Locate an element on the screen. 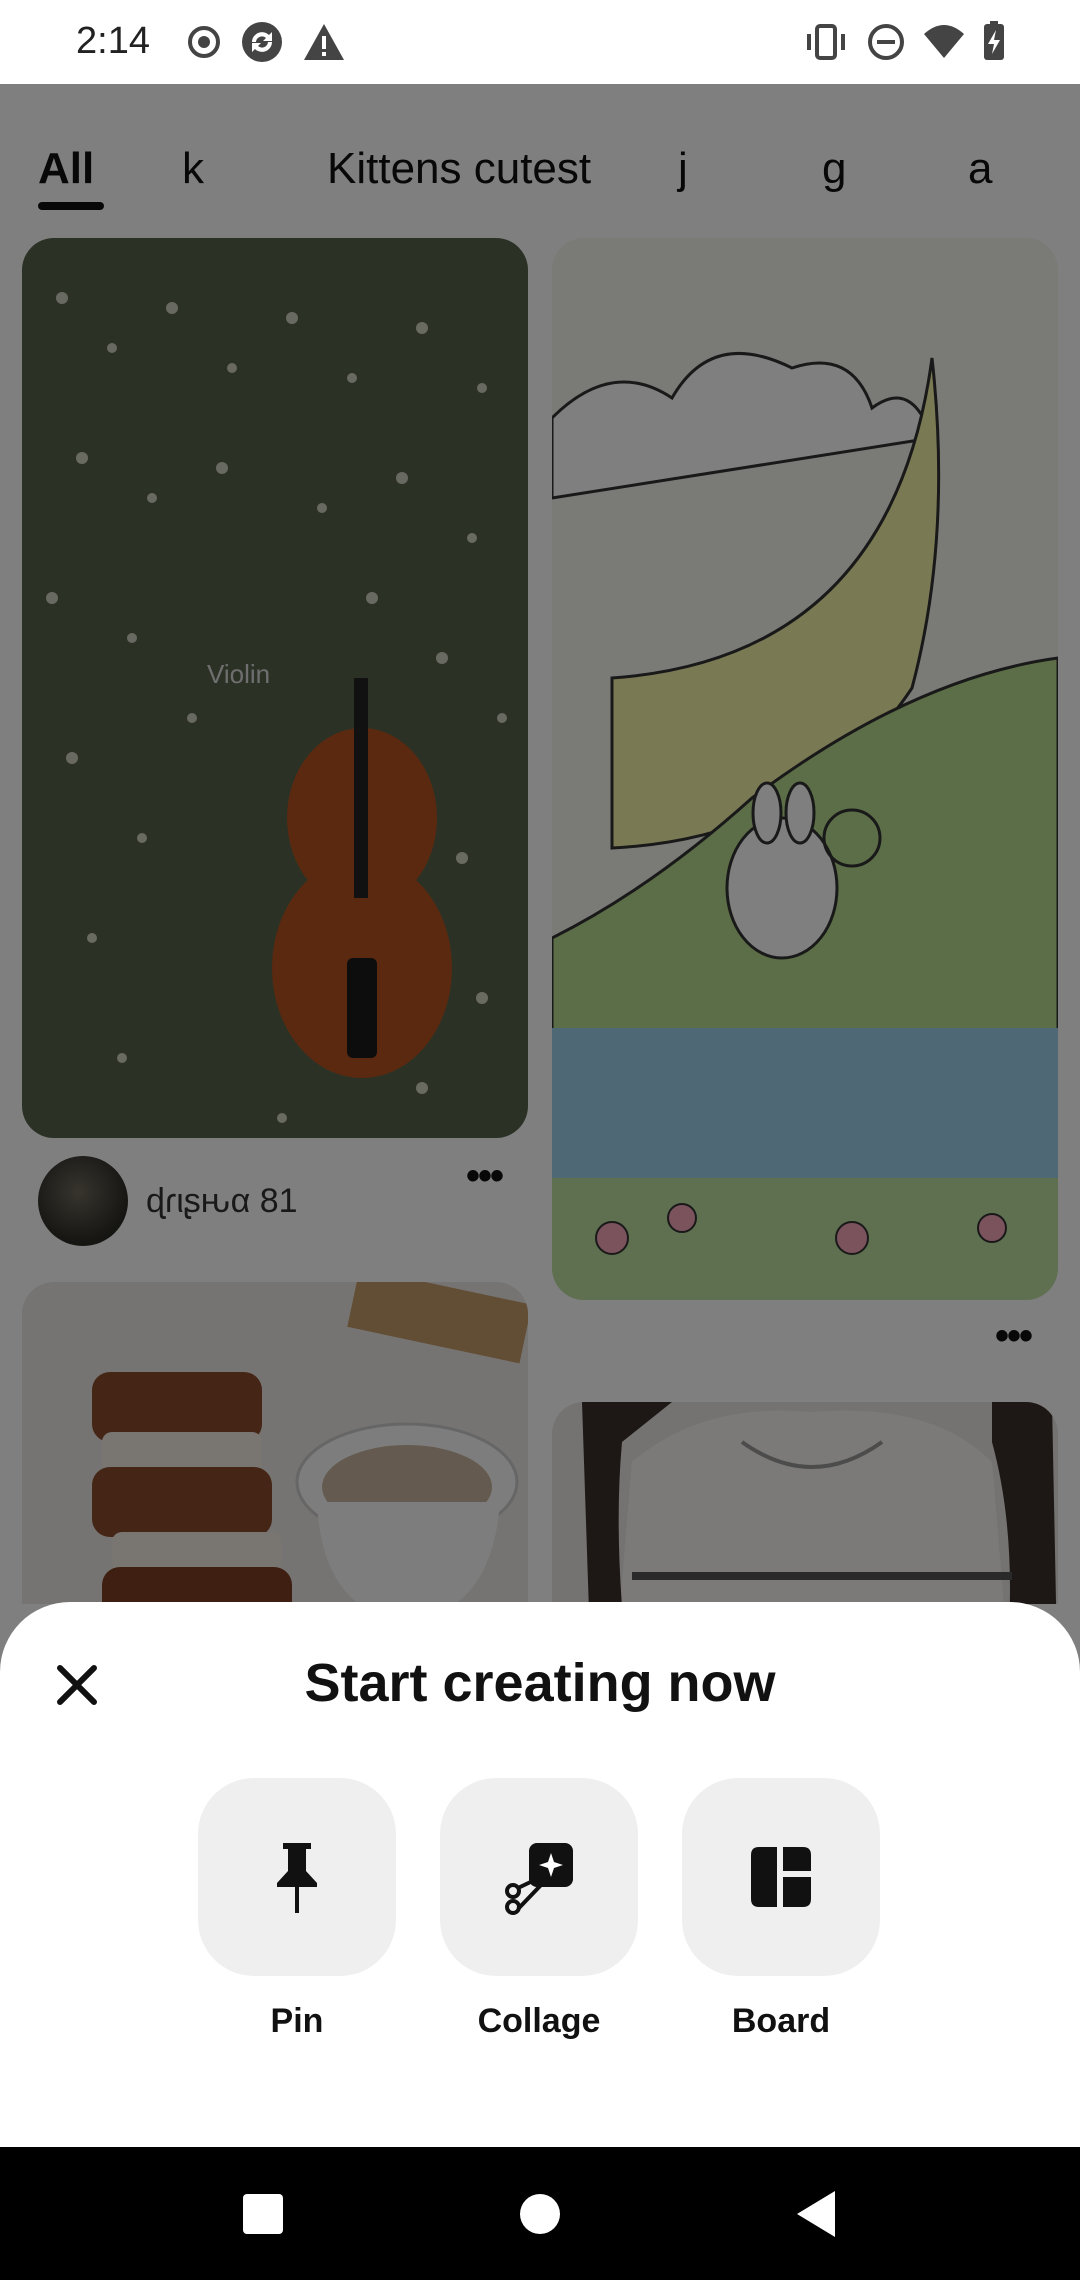 This screenshot has width=1080, height=2280. create-pin-button is located at coordinates (297, 1877).